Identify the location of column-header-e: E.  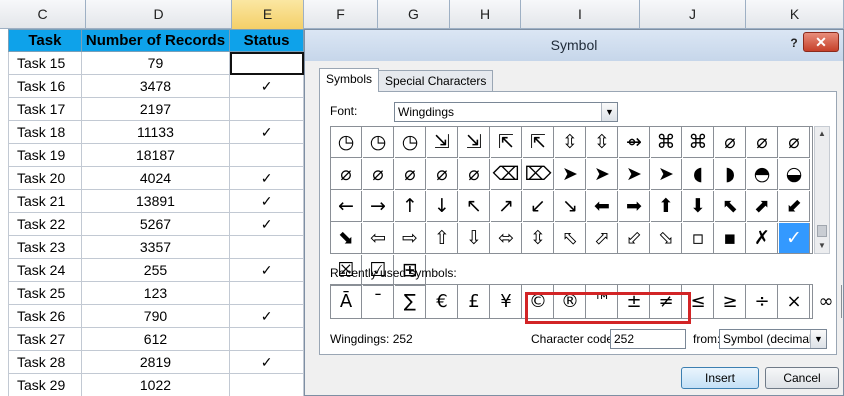
(268, 14).